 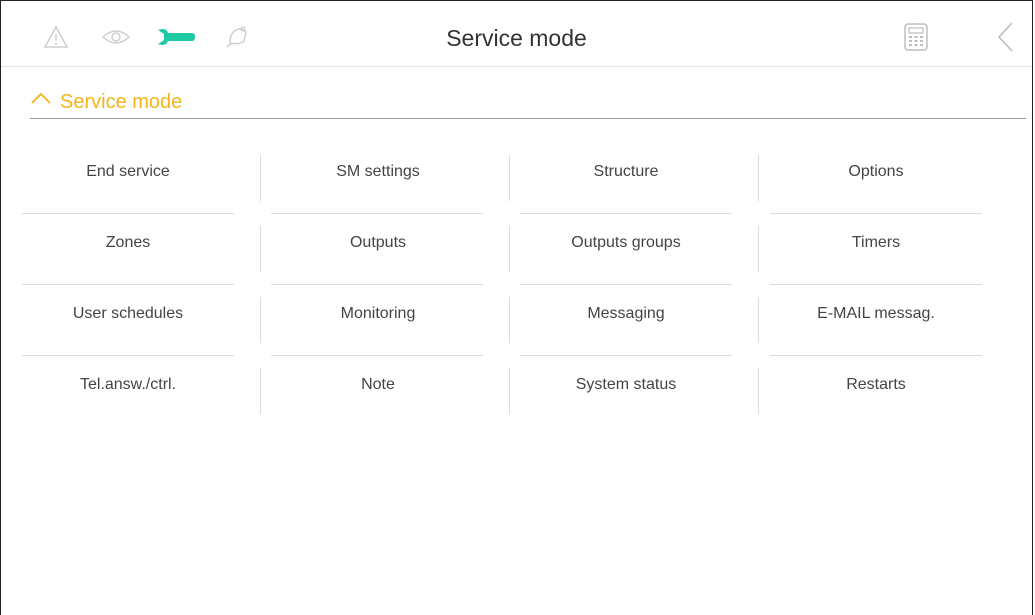 What do you see at coordinates (128, 172) in the screenshot?
I see `menu-item-end-service: End service` at bounding box center [128, 172].